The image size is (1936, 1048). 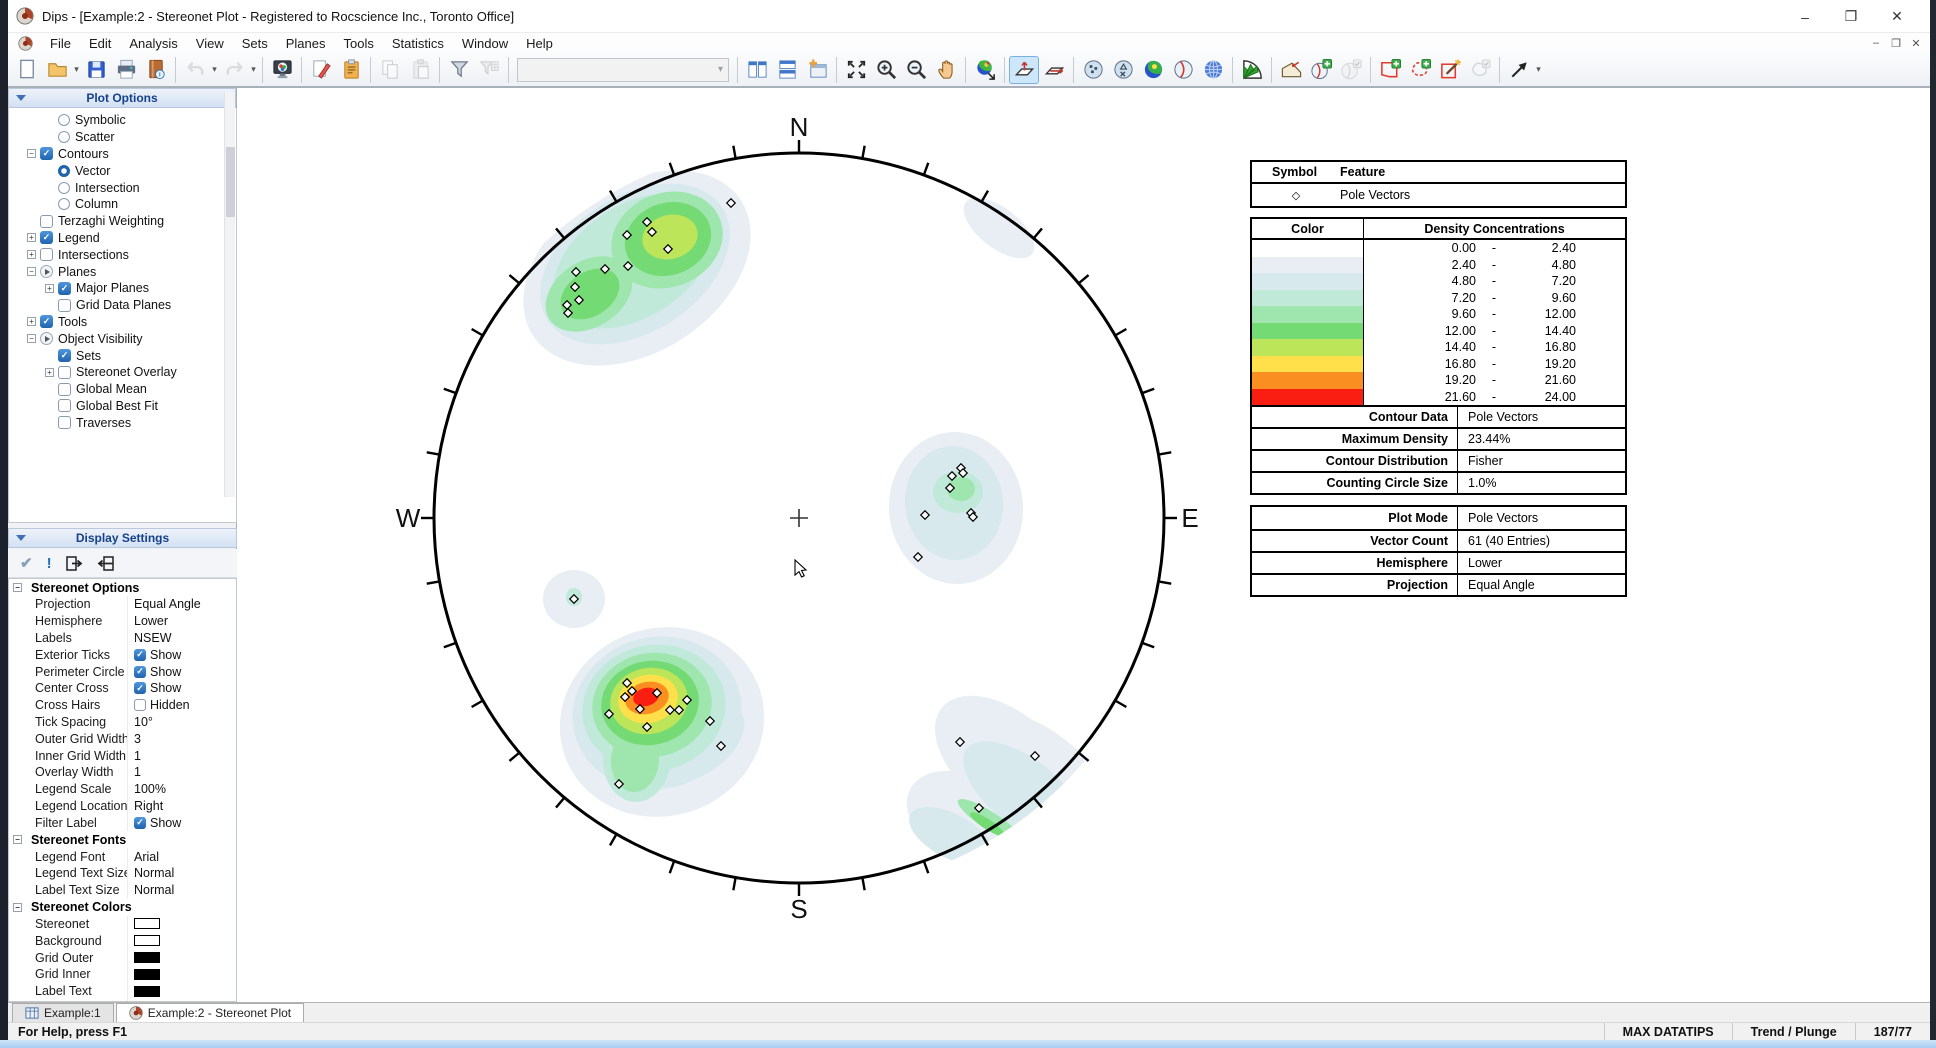 What do you see at coordinates (156, 70) in the screenshot?
I see `project-summary-button: i` at bounding box center [156, 70].